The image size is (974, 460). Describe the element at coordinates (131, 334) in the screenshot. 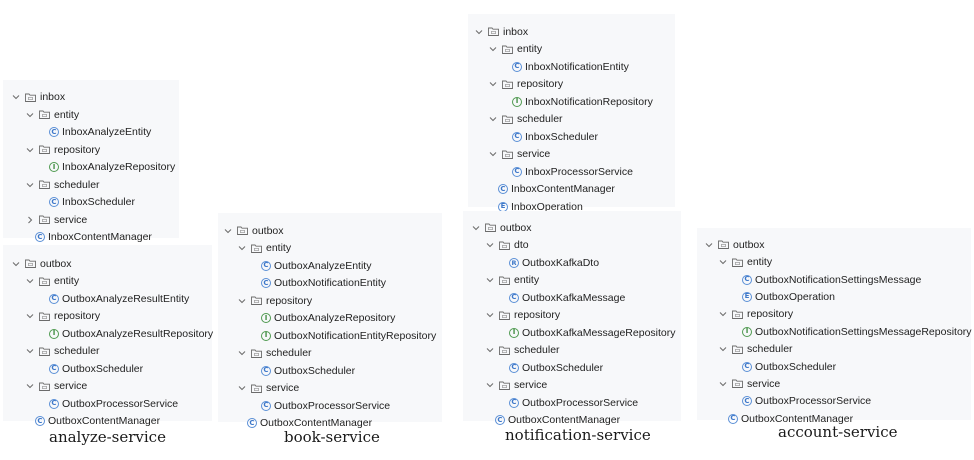

I see `tree-file-row: I OutboxAnalyzeResultRepository` at that location.